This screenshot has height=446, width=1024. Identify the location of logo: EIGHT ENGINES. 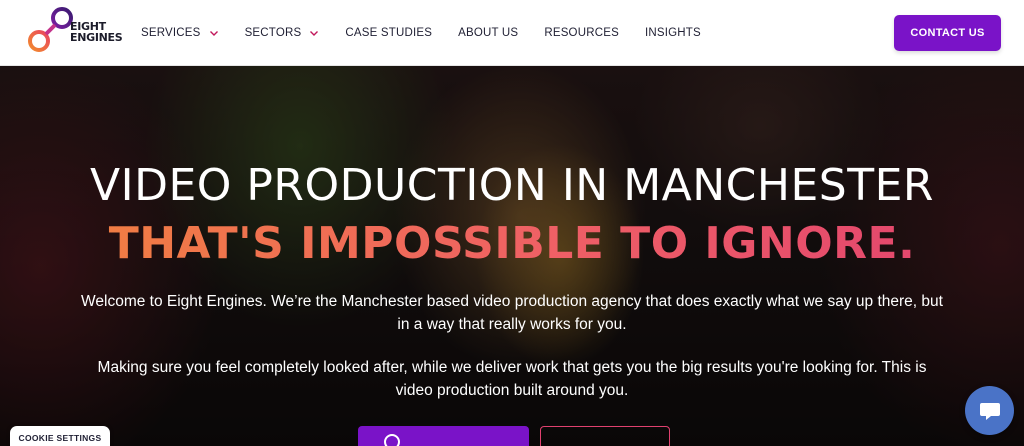
(74, 33).